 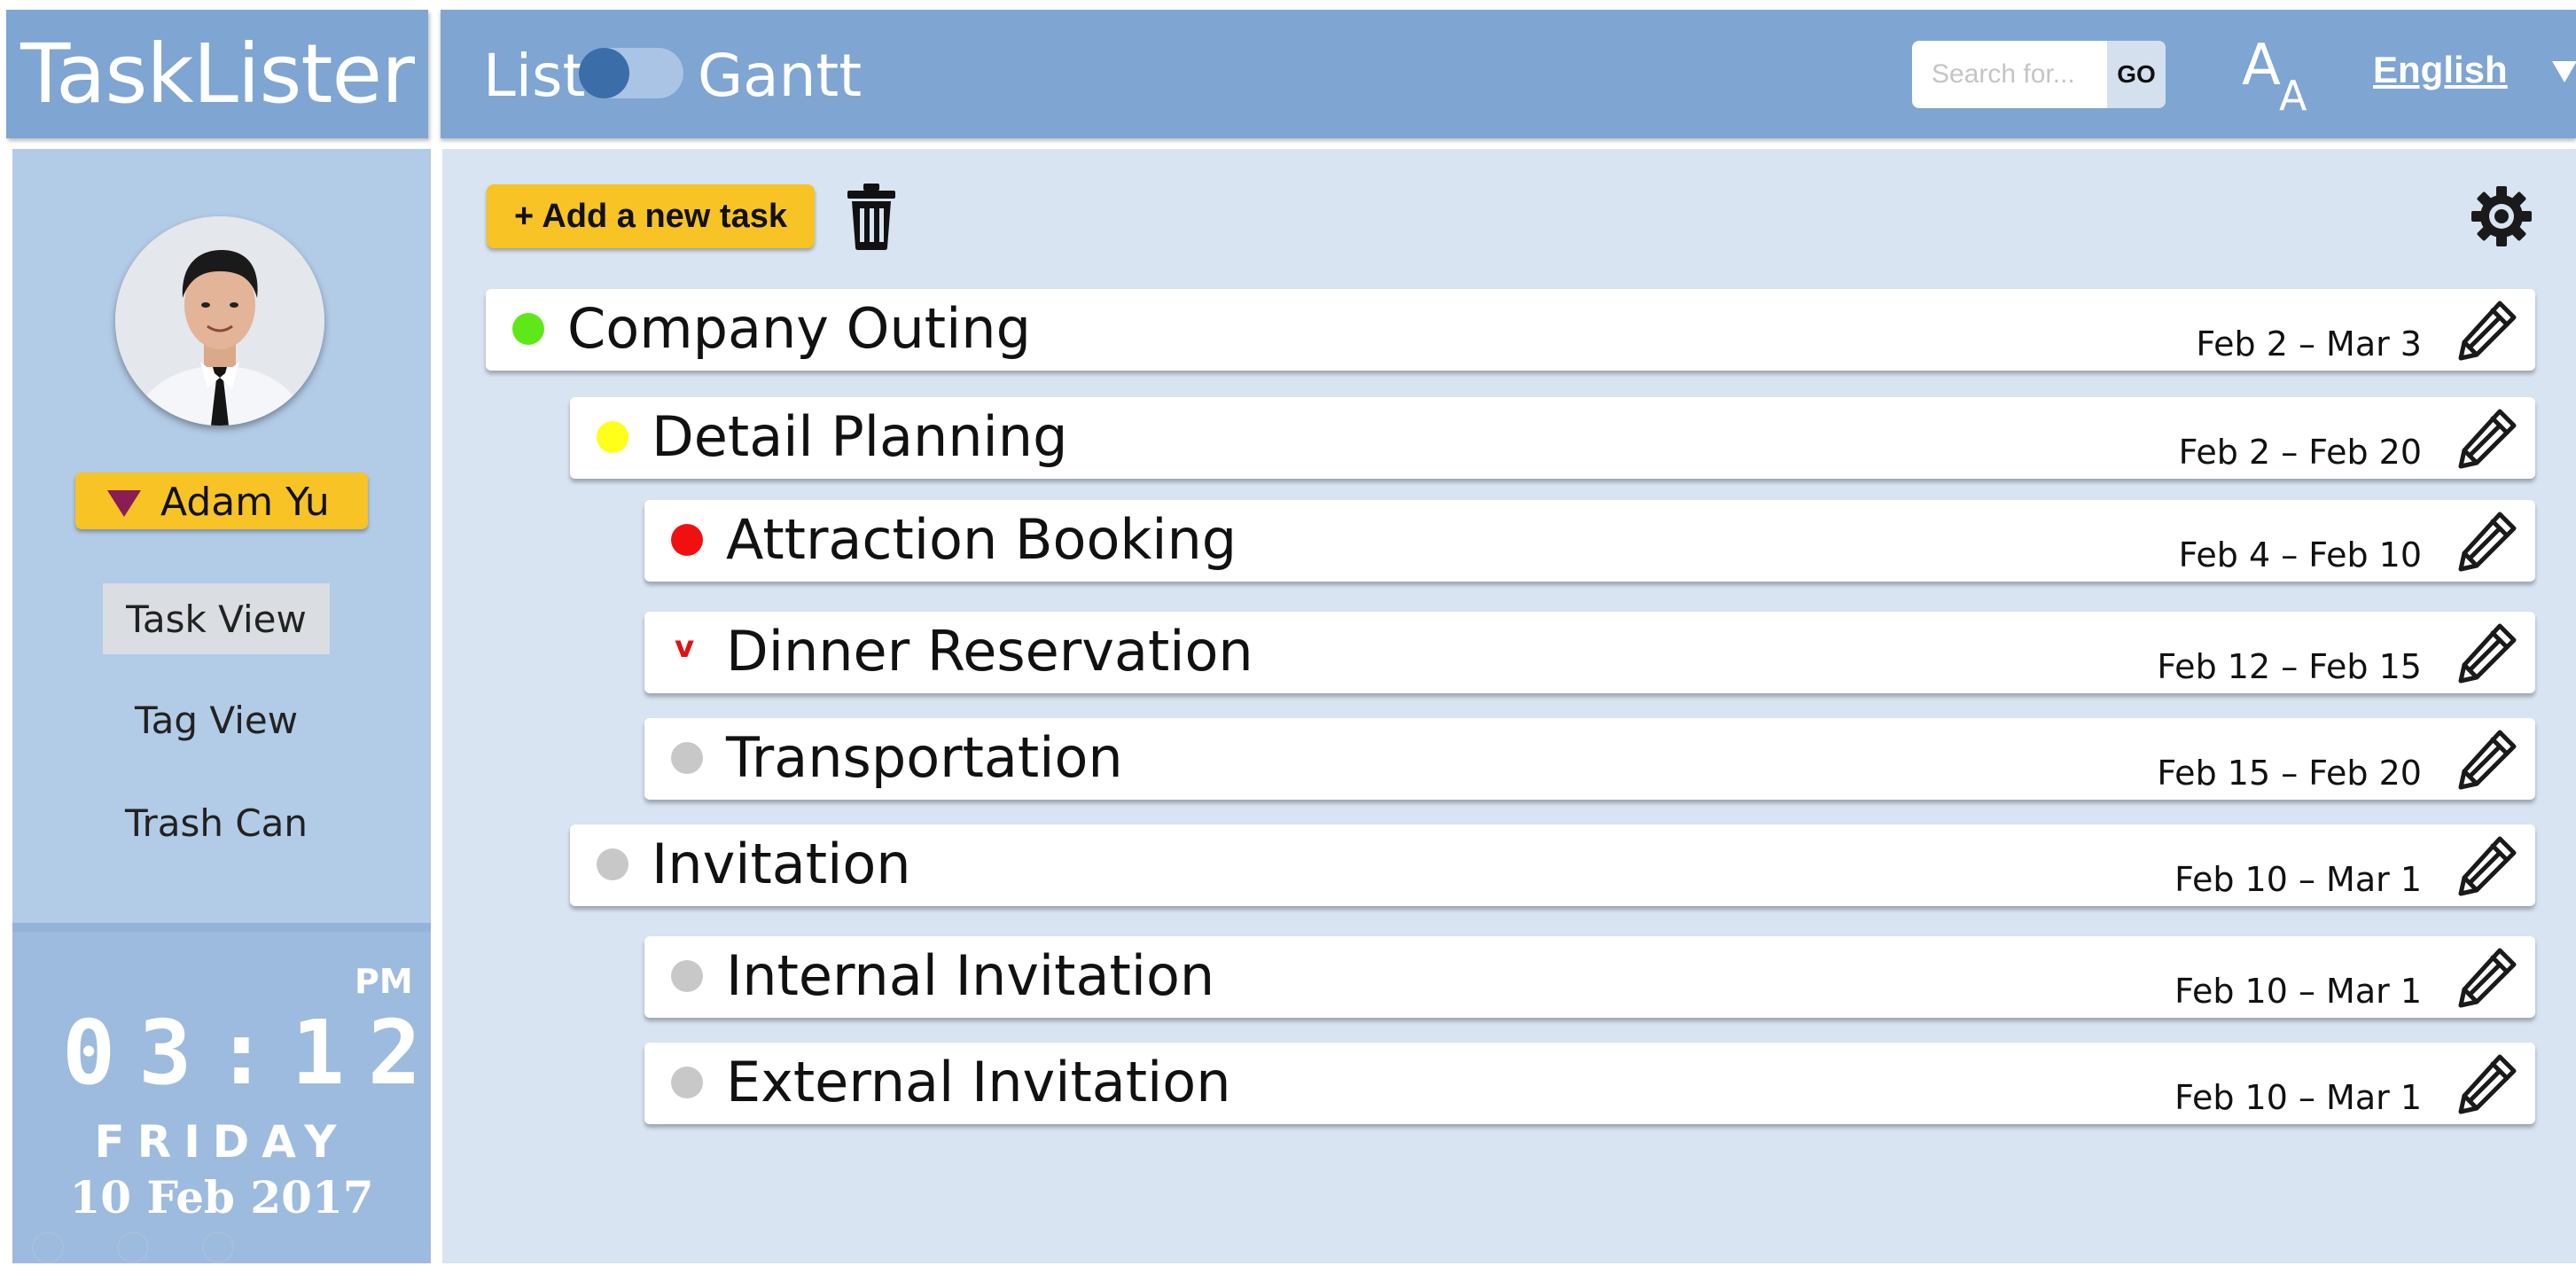 What do you see at coordinates (684, 647) in the screenshot?
I see `expand-chevron-icon: v` at bounding box center [684, 647].